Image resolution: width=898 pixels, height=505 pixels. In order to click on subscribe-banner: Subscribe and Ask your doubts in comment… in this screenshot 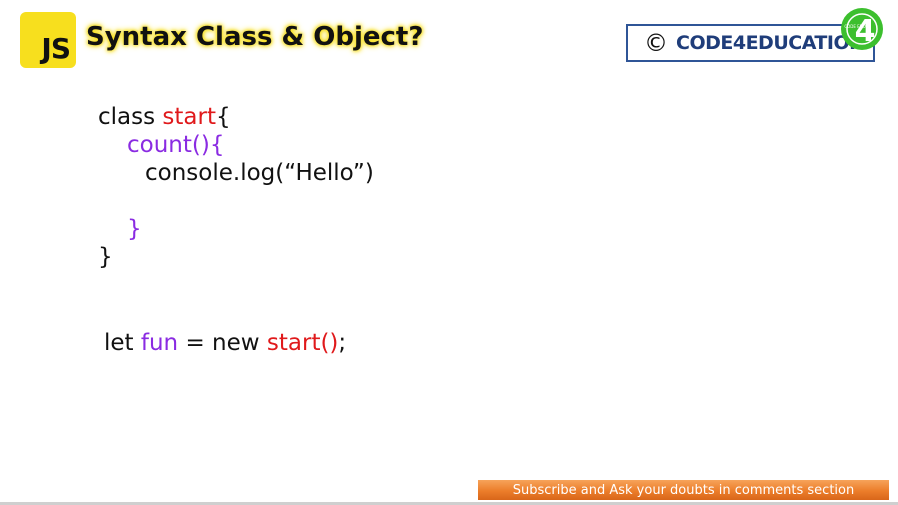, I will do `click(683, 490)`.